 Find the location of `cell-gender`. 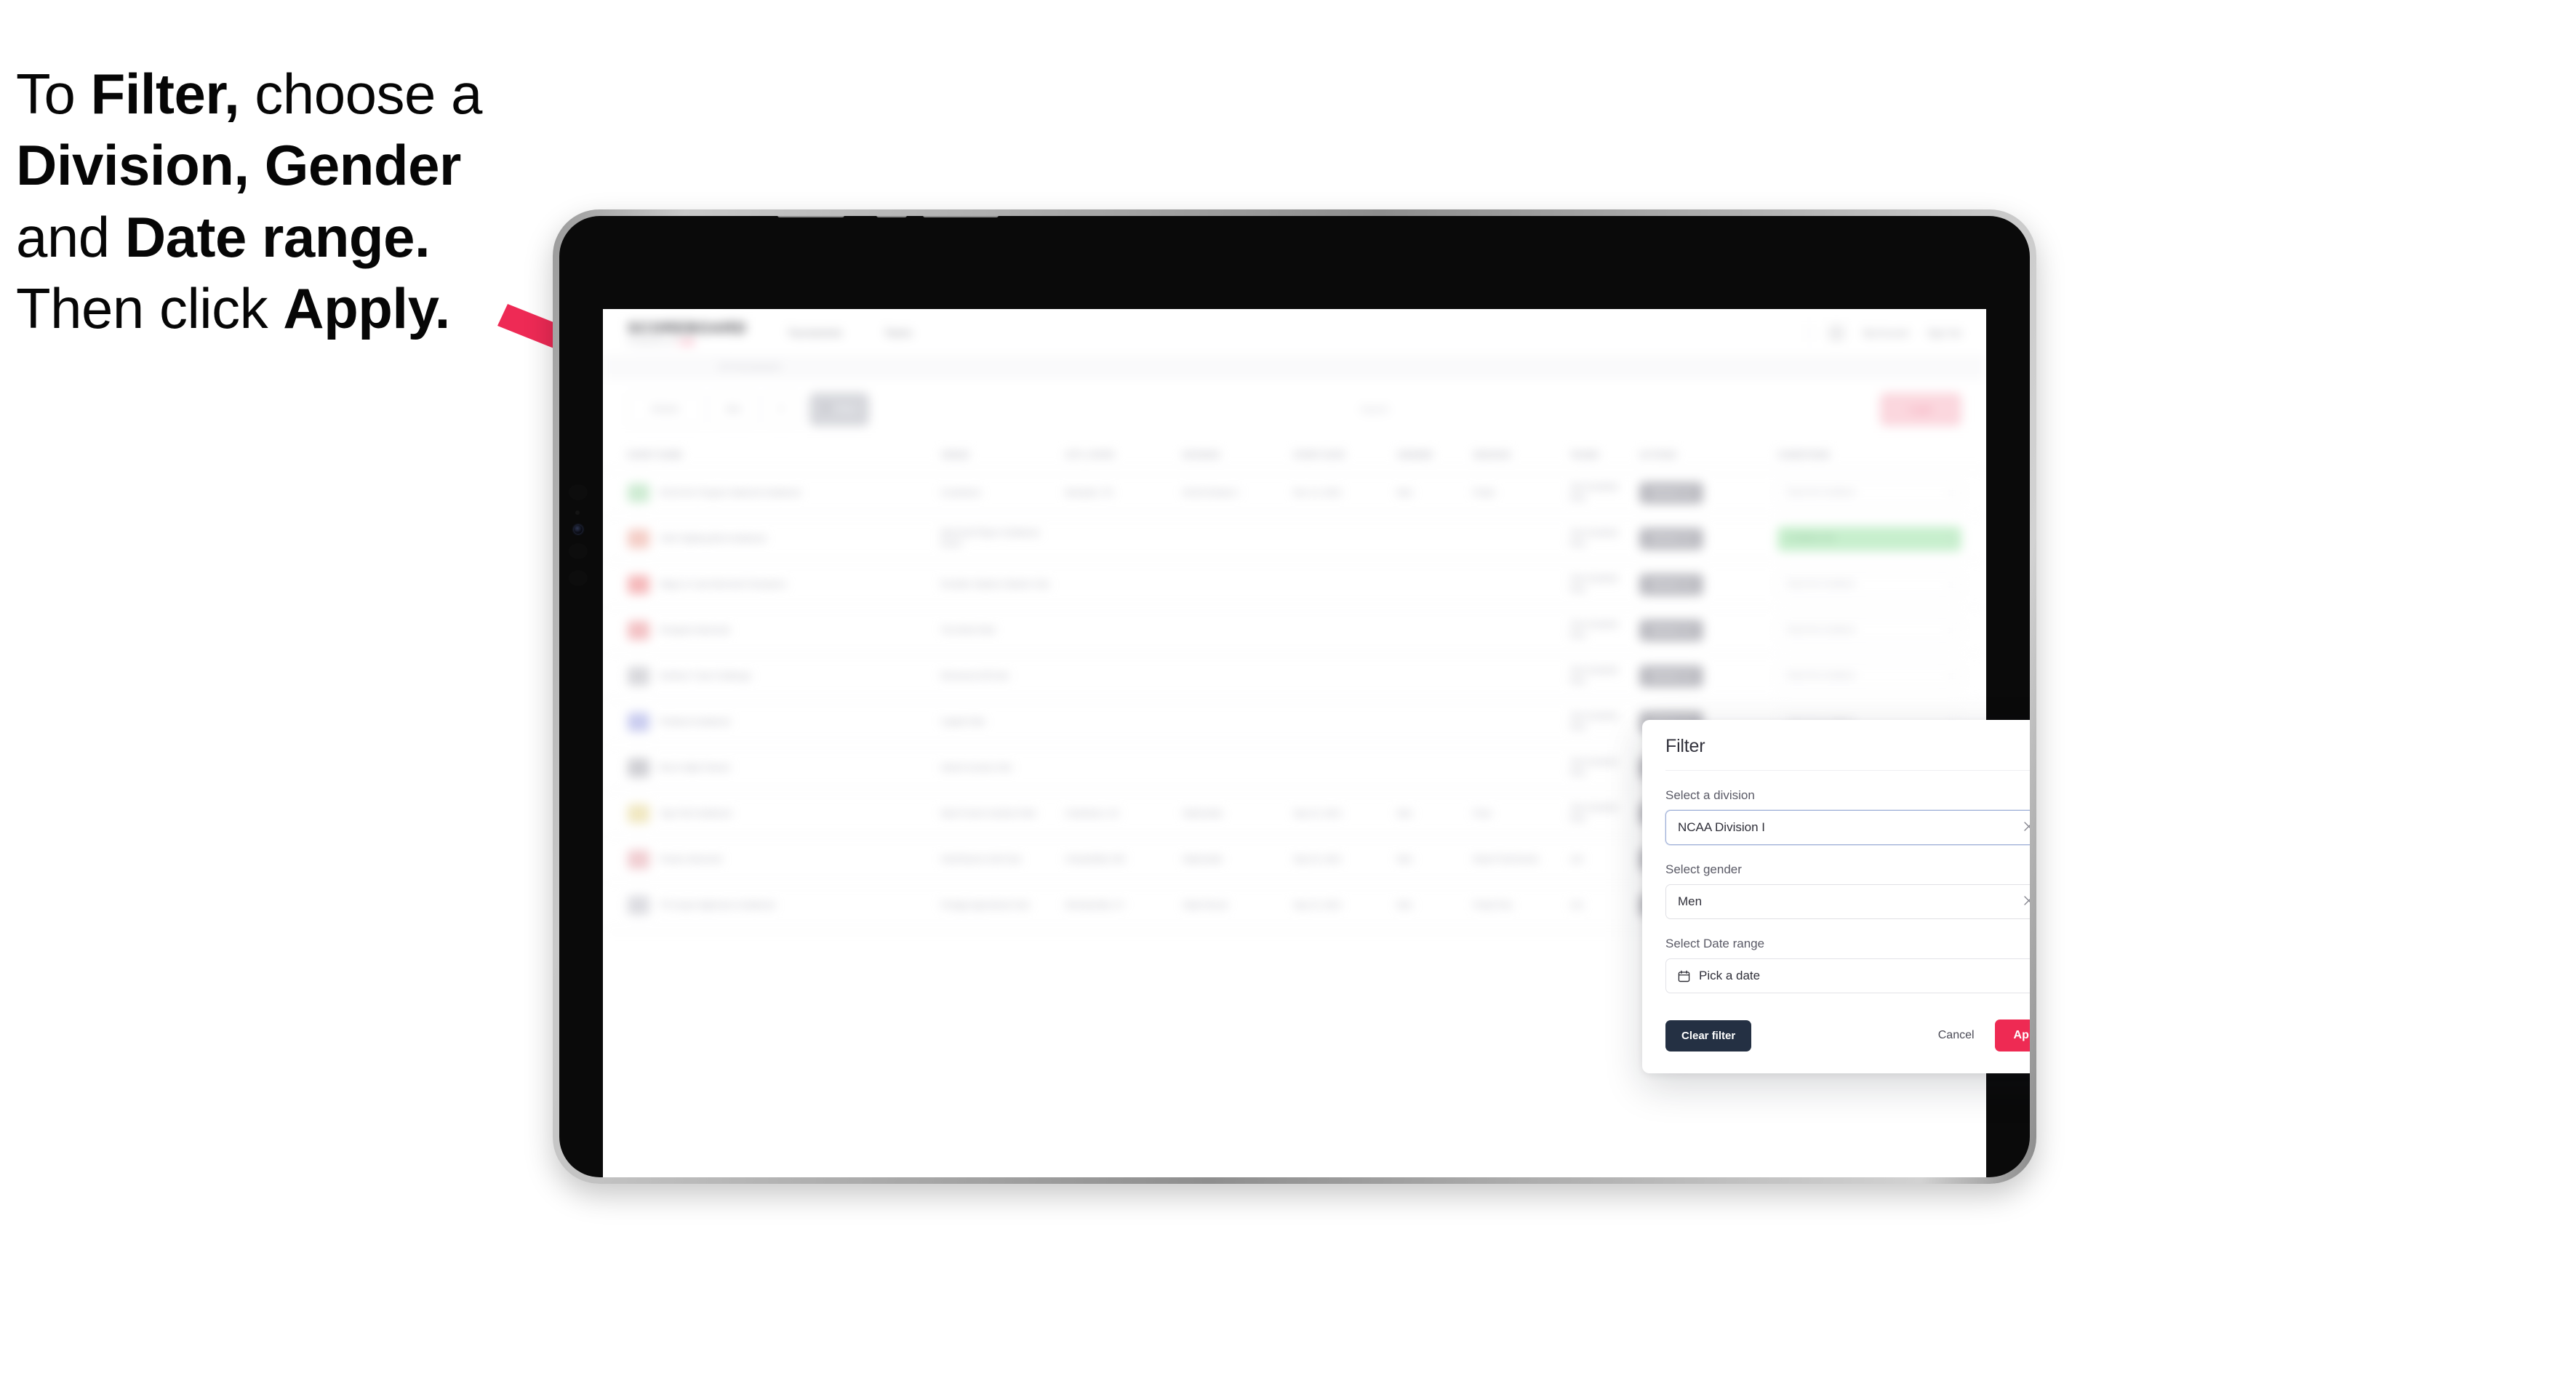

cell-gender is located at coordinates (1429, 631).